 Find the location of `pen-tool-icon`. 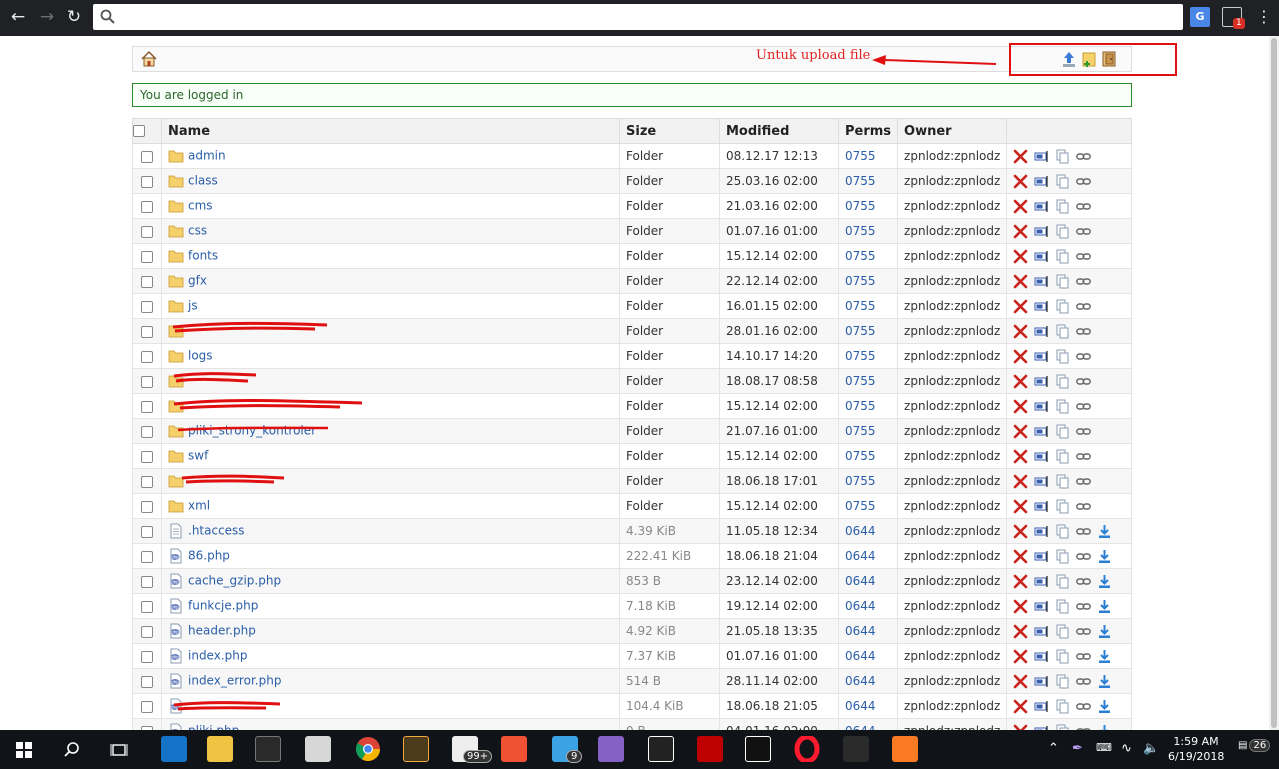

pen-tool-icon is located at coordinates (856, 749).